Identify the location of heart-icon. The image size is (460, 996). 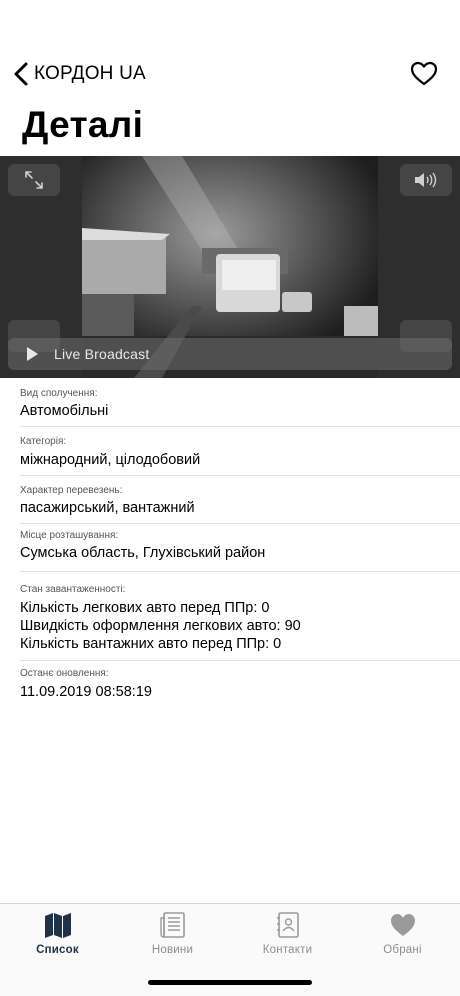
(403, 925).